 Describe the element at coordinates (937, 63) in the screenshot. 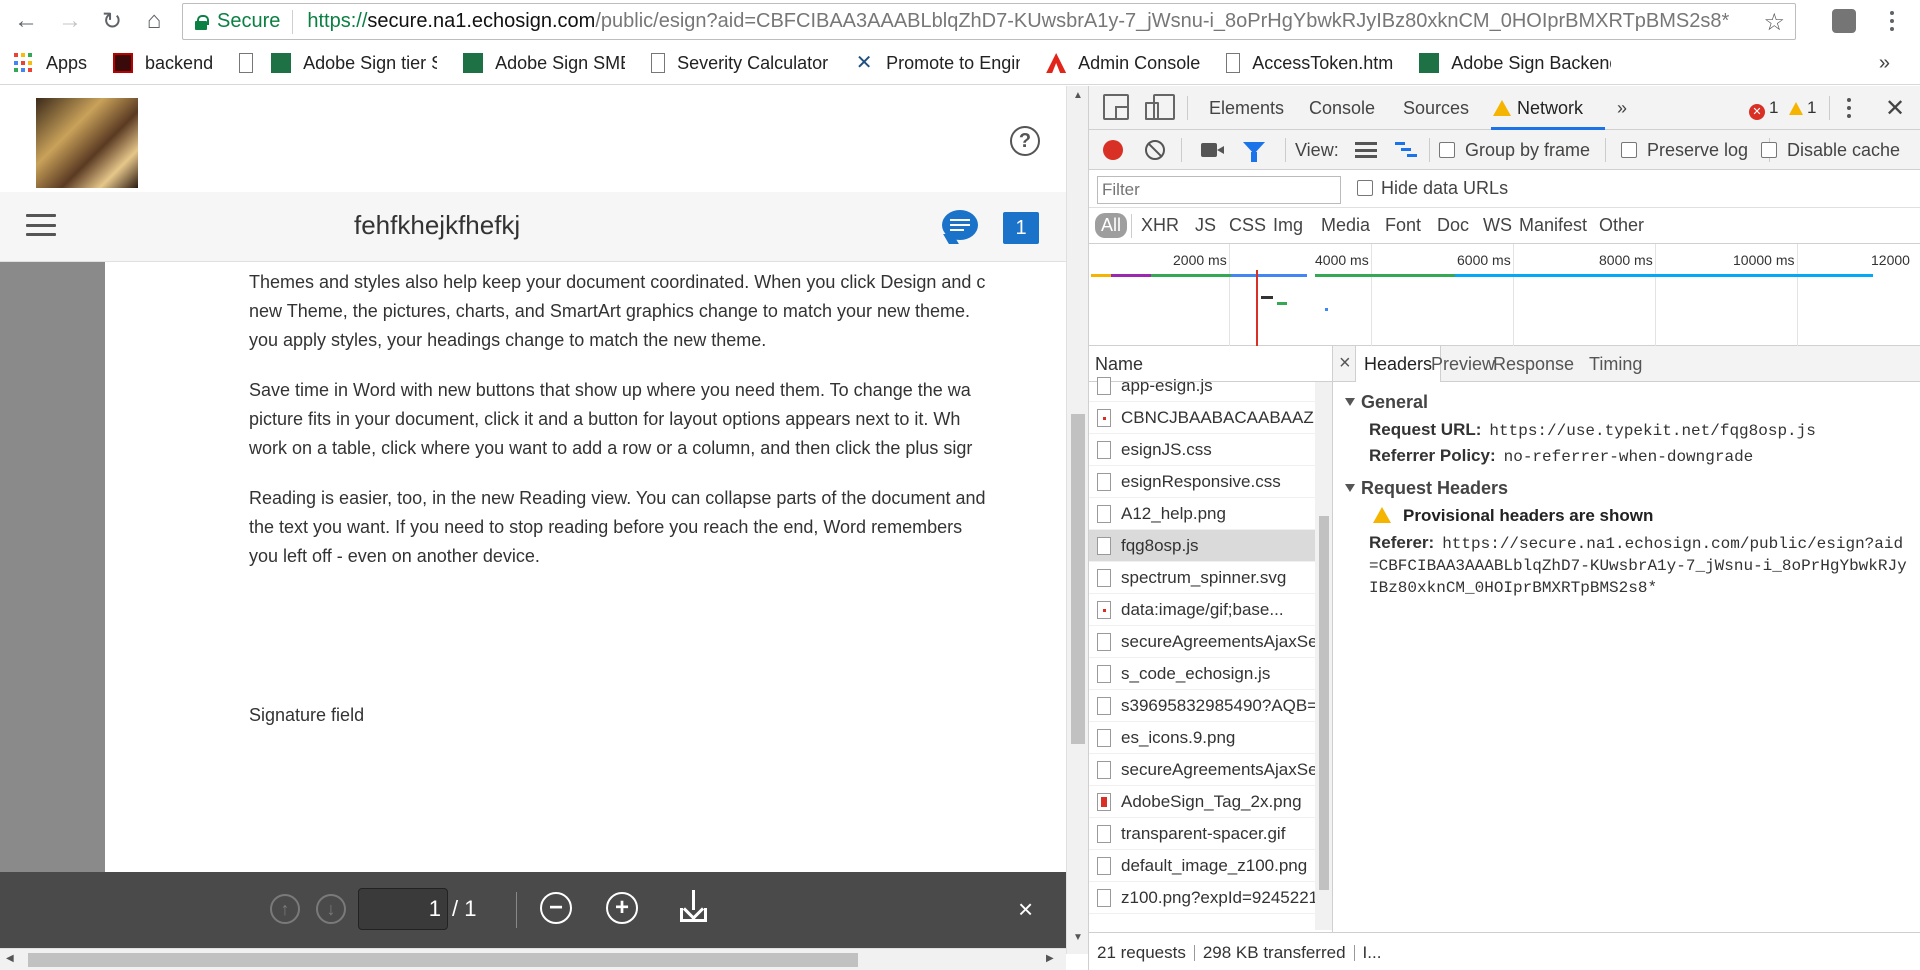

I see `bookmark-promote-to-engineer: ✕ Promote to Engineer` at that location.